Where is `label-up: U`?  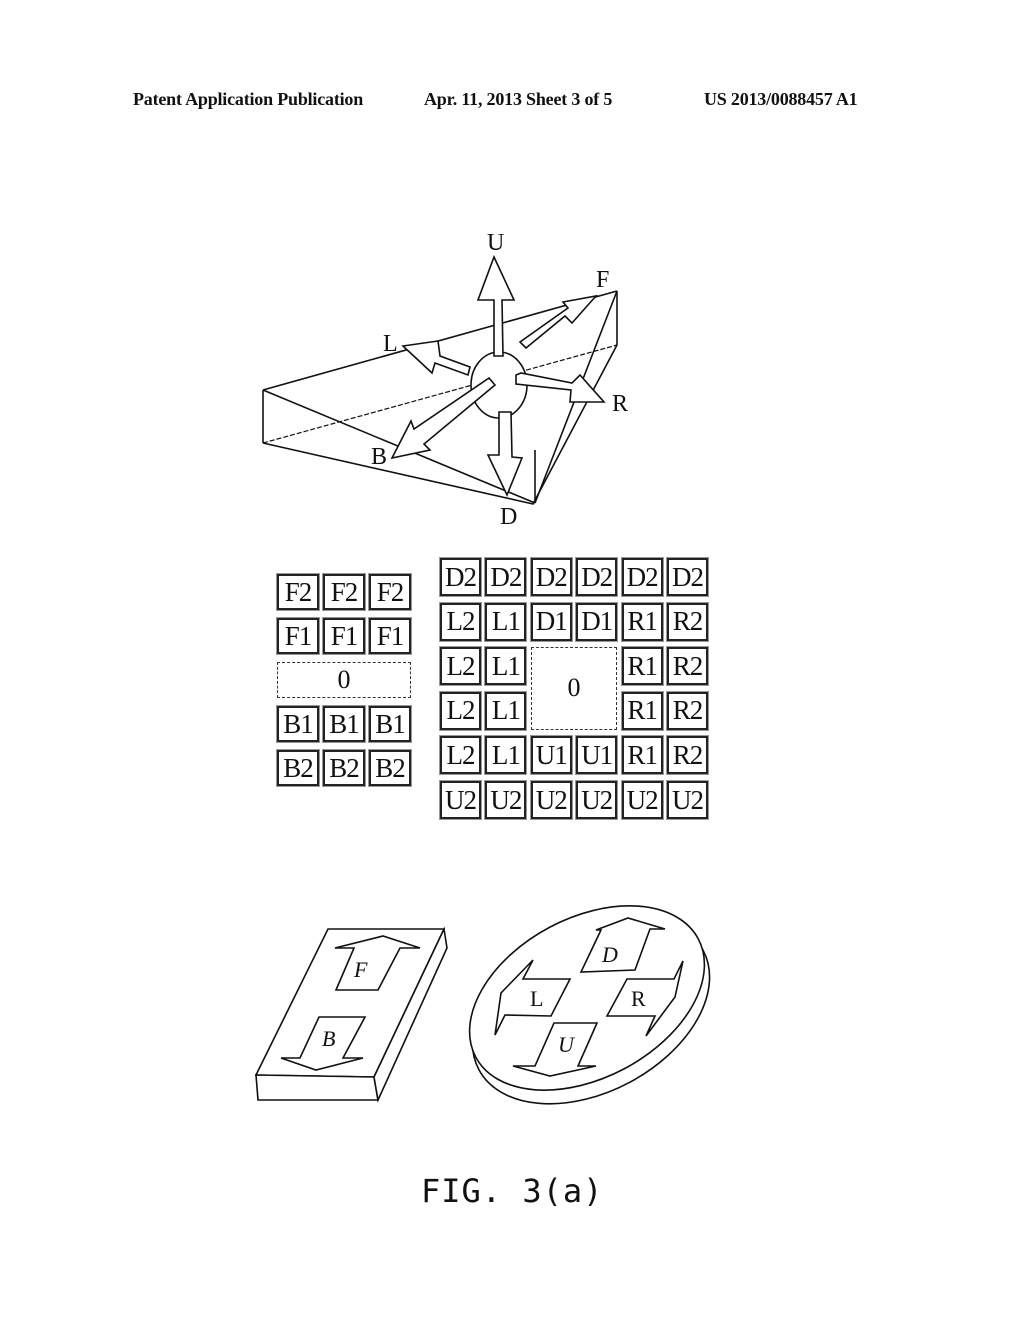 label-up: U is located at coordinates (495, 243).